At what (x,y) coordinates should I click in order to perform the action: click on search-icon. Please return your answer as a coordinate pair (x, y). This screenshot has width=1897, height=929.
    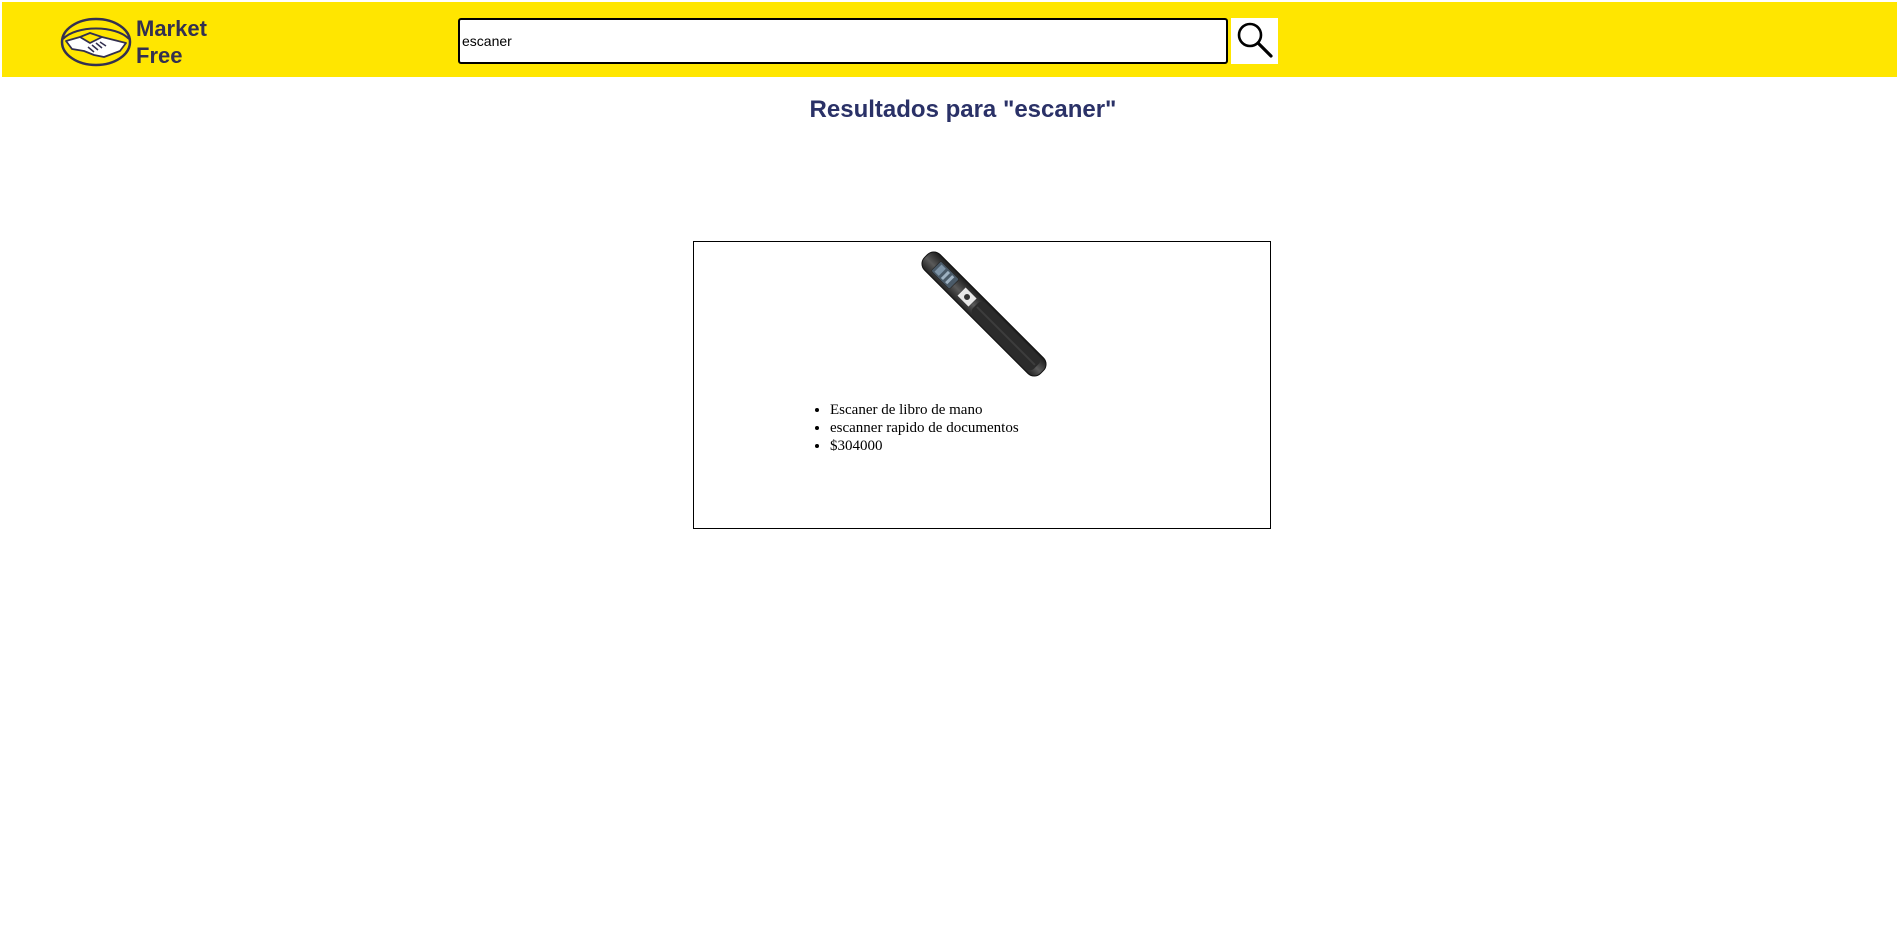
    Looking at the image, I should click on (1255, 41).